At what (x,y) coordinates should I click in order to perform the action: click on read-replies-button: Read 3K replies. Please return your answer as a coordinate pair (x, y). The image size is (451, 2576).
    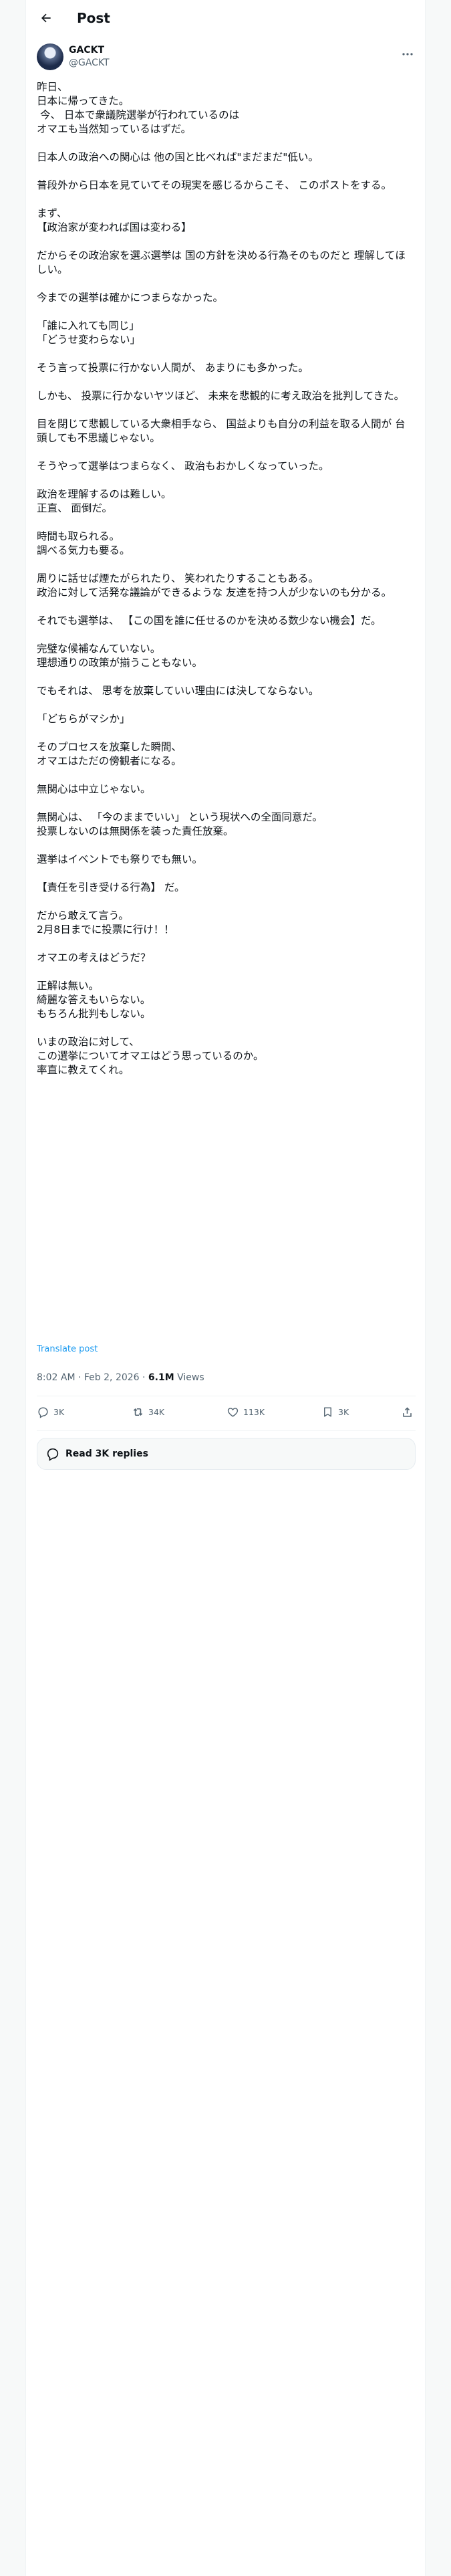
    Looking at the image, I should click on (226, 1454).